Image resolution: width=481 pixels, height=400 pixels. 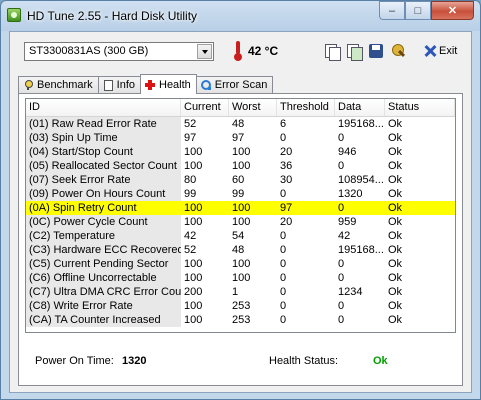 I want to click on power-on-value: 1320, so click(x=134, y=361).